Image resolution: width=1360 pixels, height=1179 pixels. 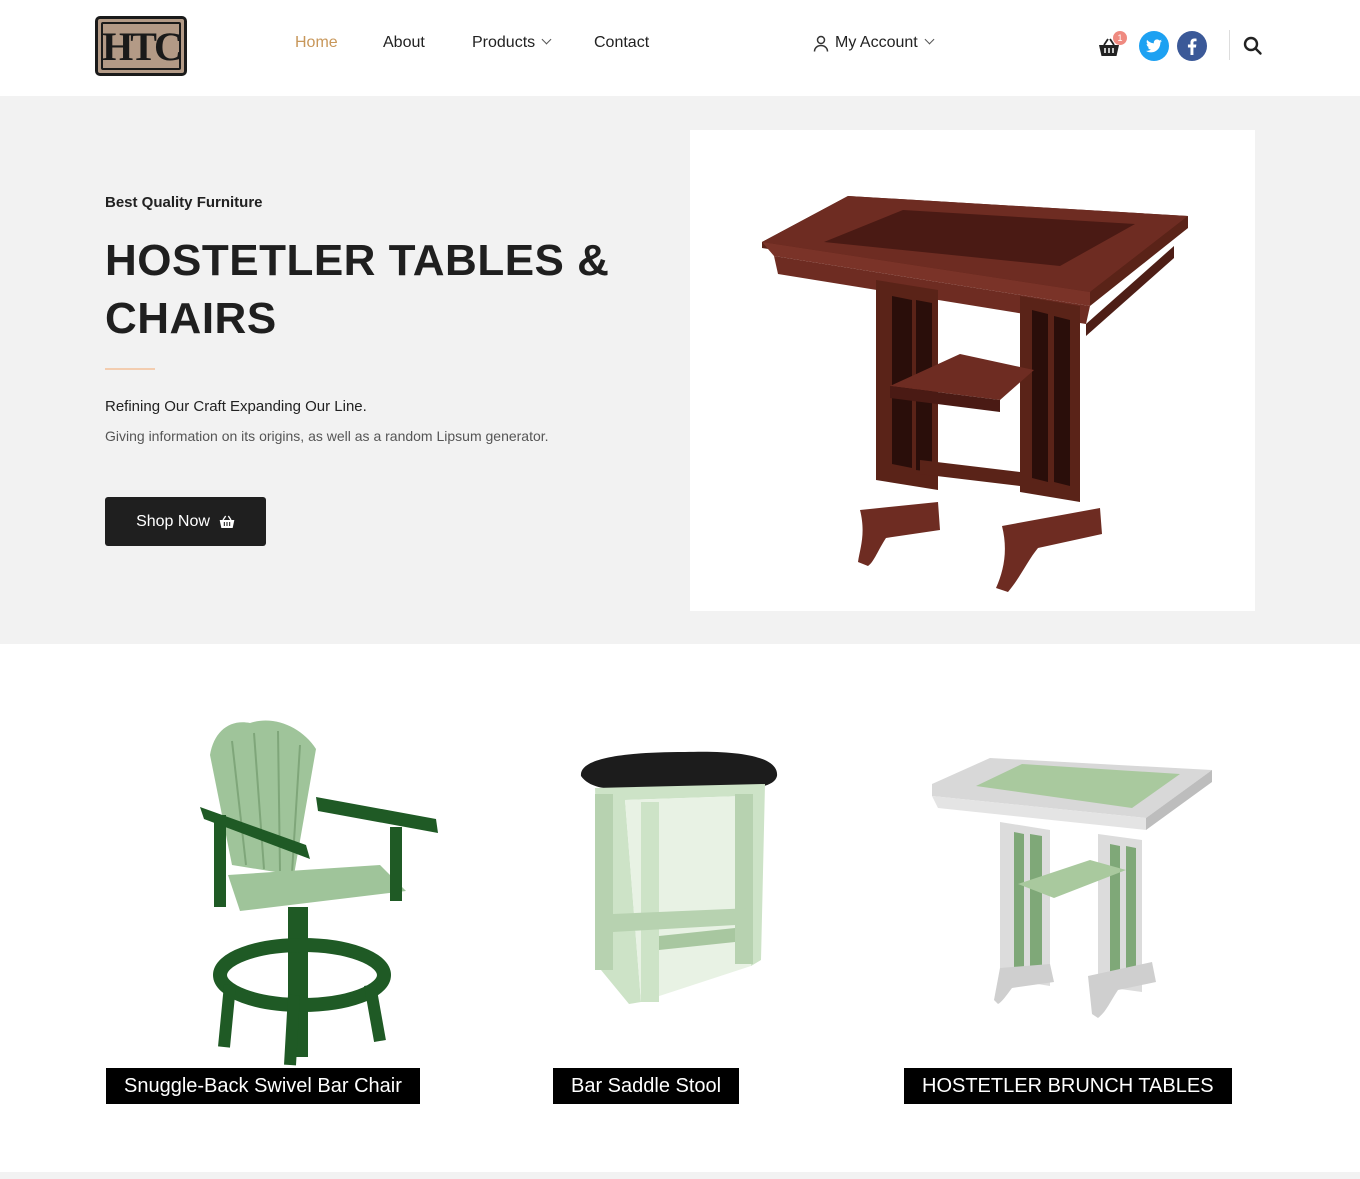 What do you see at coordinates (1068, 1086) in the screenshot?
I see `product-label-brunch-tables: HOSTETLER BRUNCH TABLES` at bounding box center [1068, 1086].